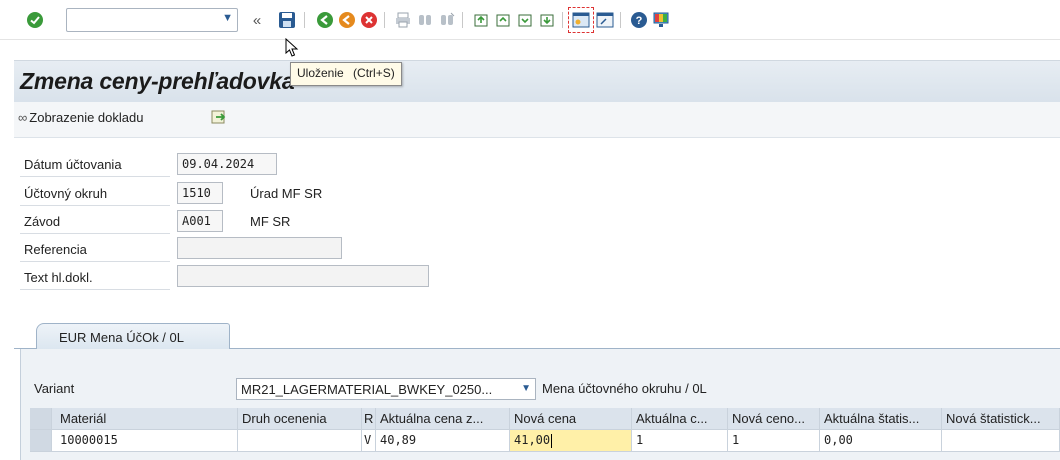  I want to click on cell-r: V, so click(369, 441).